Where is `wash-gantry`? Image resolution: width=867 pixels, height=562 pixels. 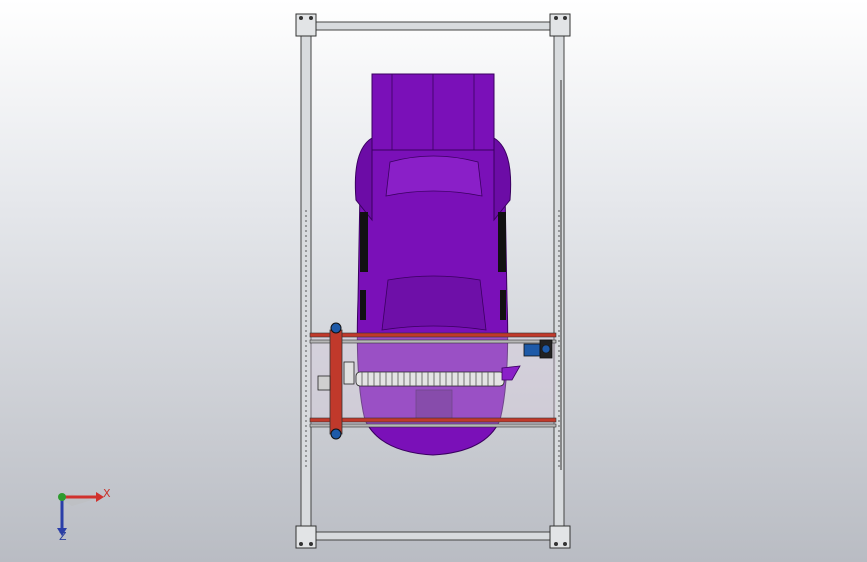 wash-gantry is located at coordinates (433, 381).